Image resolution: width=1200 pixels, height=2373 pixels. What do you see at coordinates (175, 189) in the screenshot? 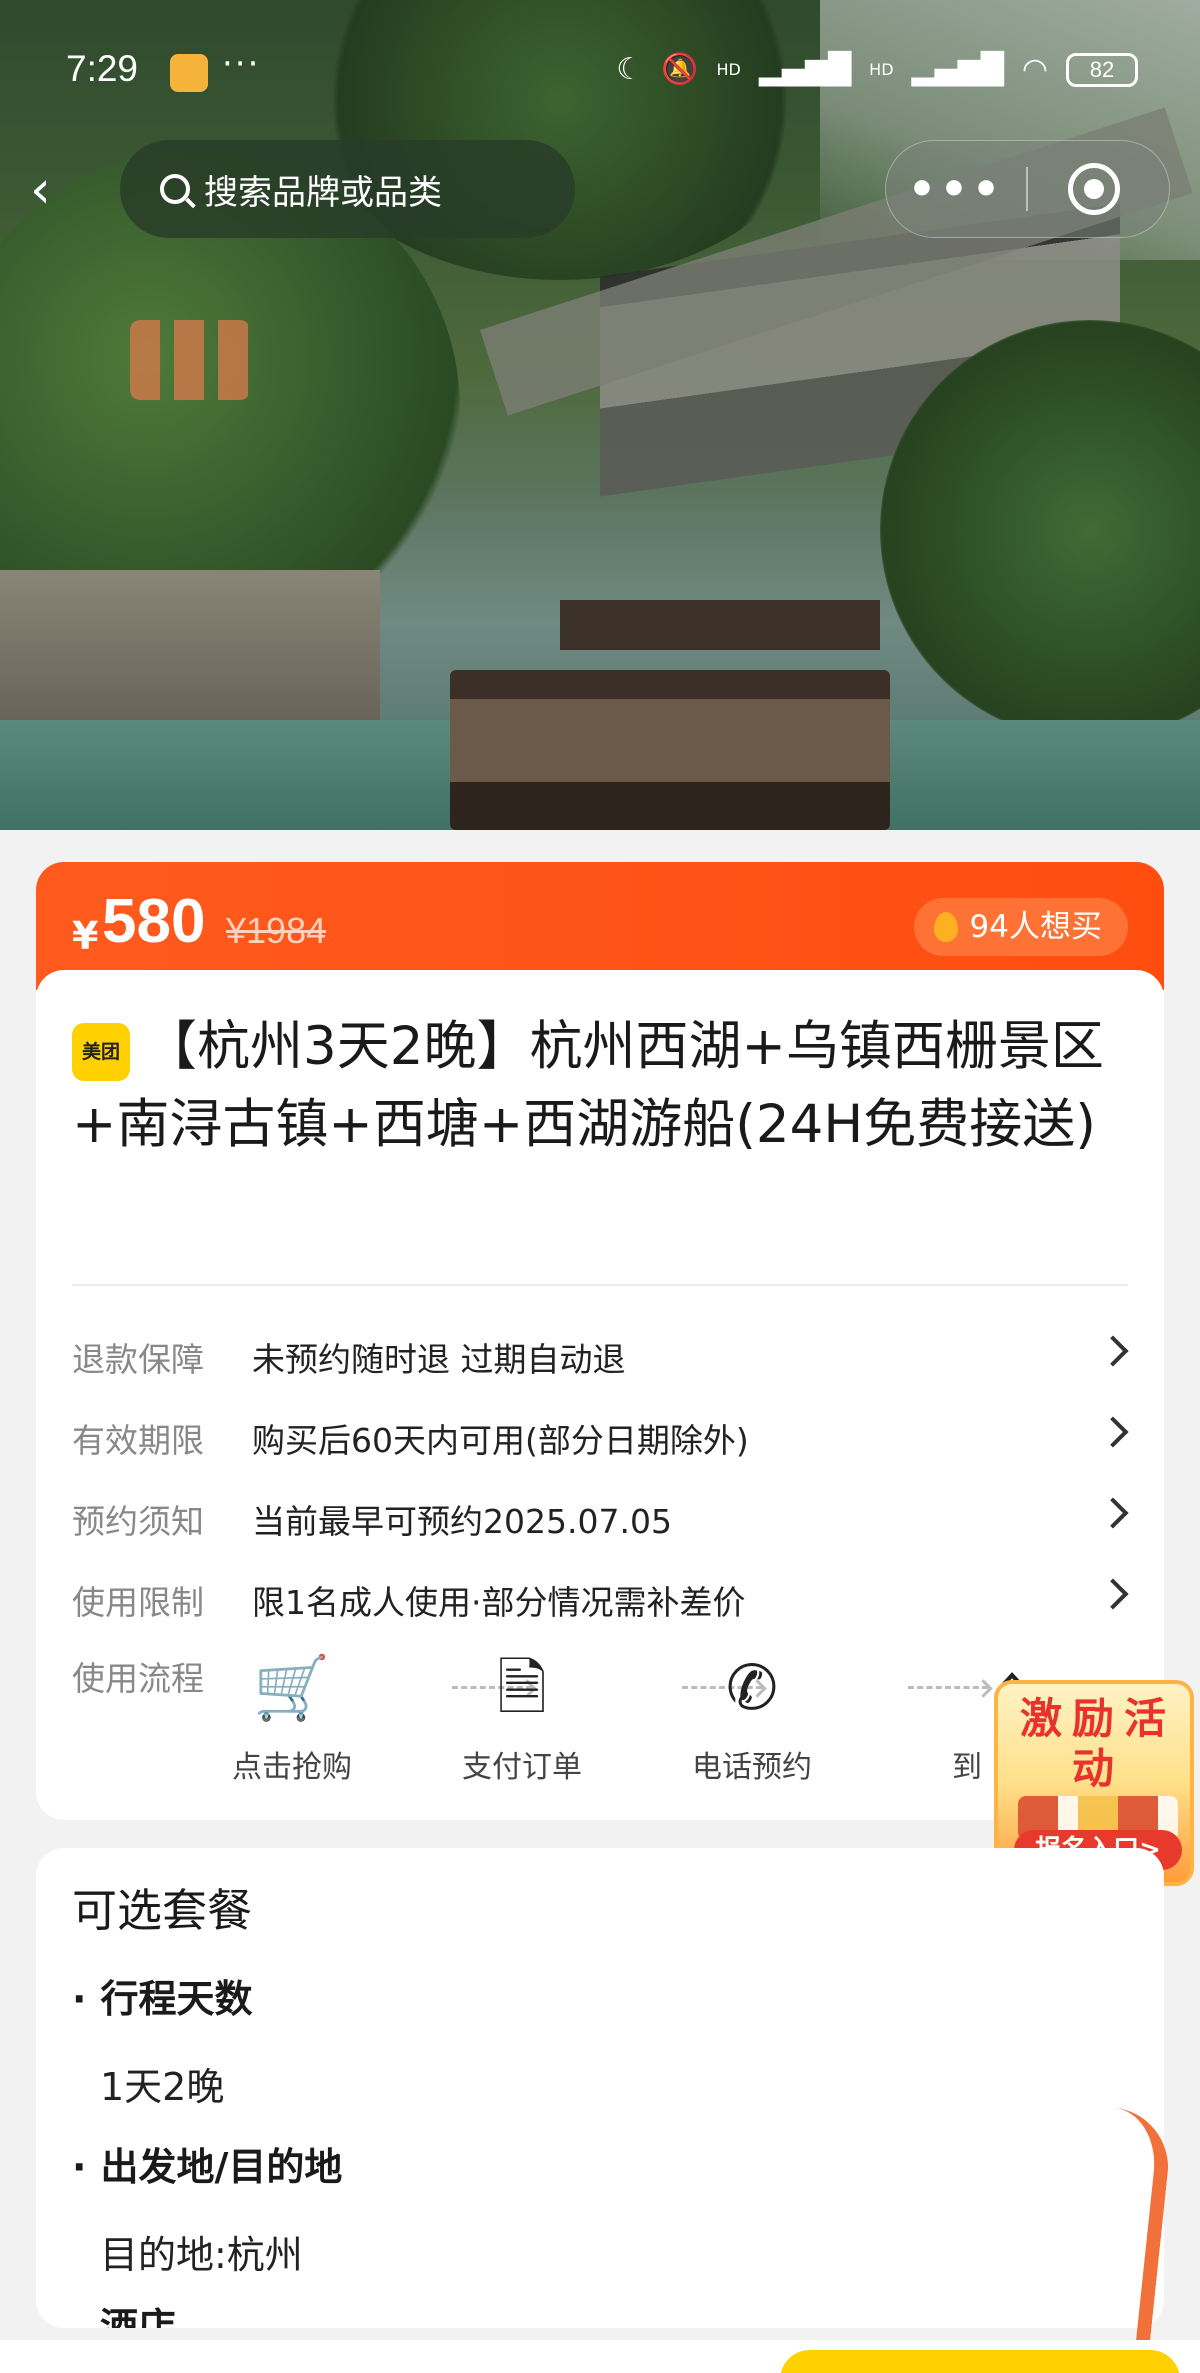
I see `search-icon` at bounding box center [175, 189].